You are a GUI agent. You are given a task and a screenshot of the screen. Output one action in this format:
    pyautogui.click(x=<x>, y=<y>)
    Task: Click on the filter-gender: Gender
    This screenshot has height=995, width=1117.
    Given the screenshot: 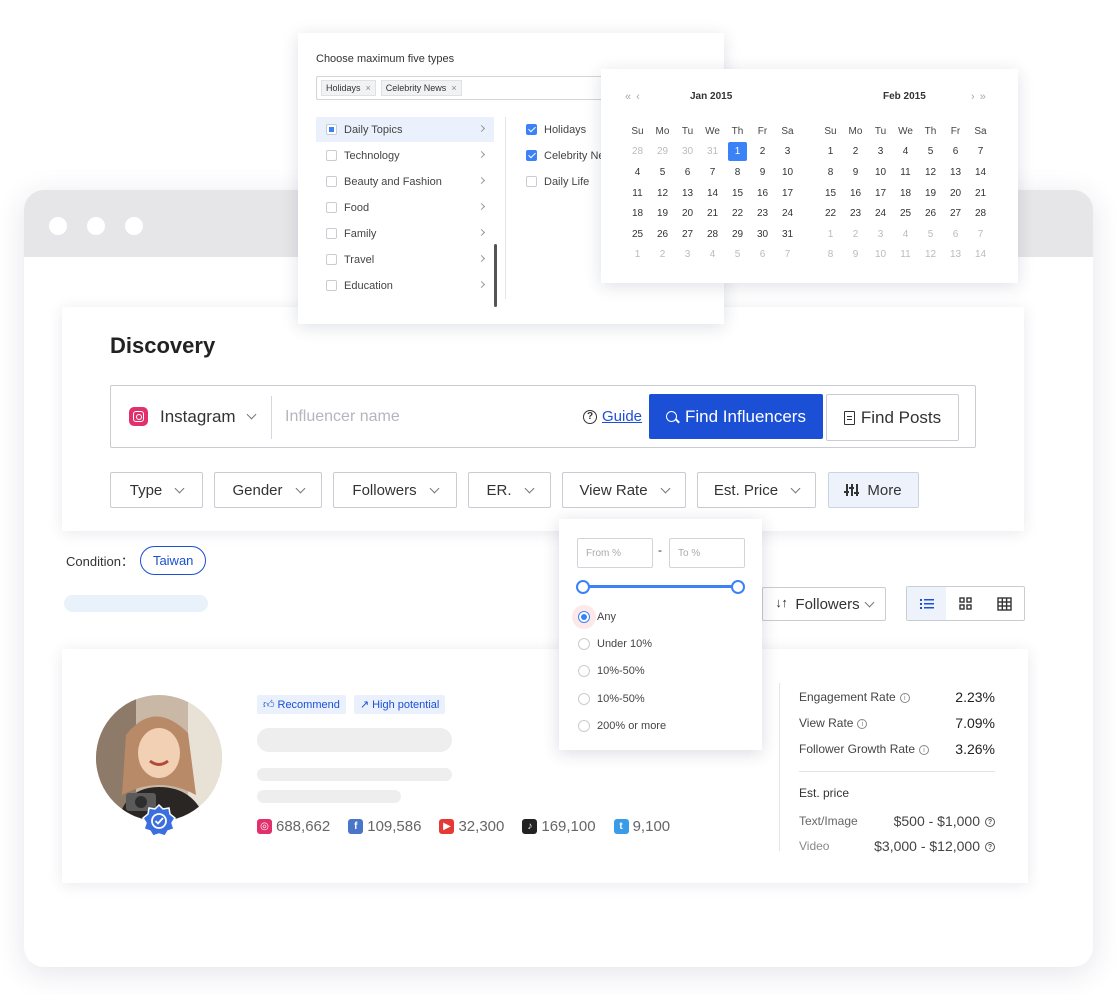 What is the action you would take?
    pyautogui.click(x=268, y=490)
    